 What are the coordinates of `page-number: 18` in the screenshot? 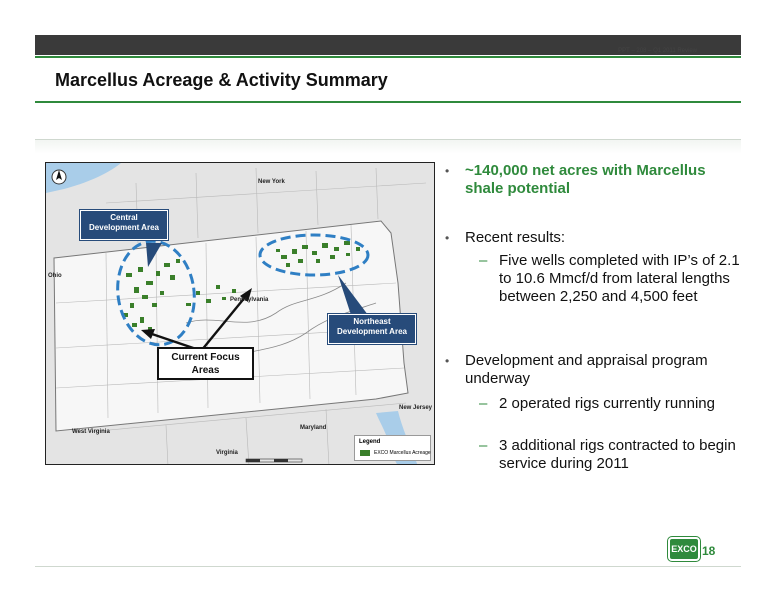 It's located at (709, 551).